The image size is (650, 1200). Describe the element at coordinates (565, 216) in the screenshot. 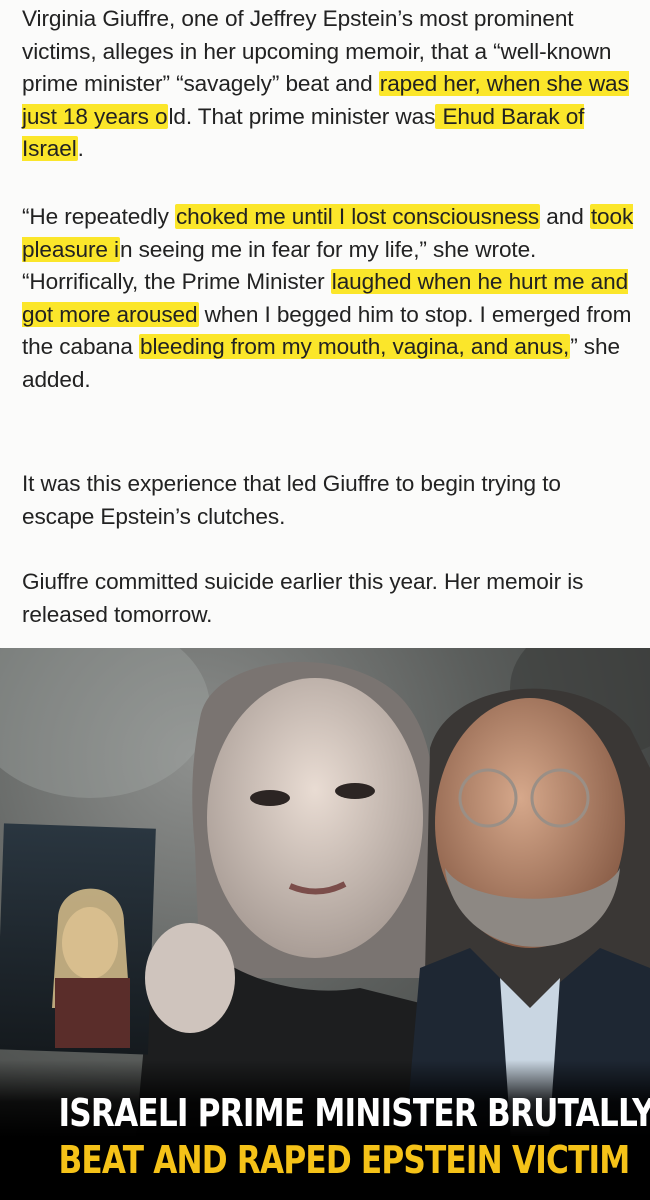

I see `text-run: and` at that location.